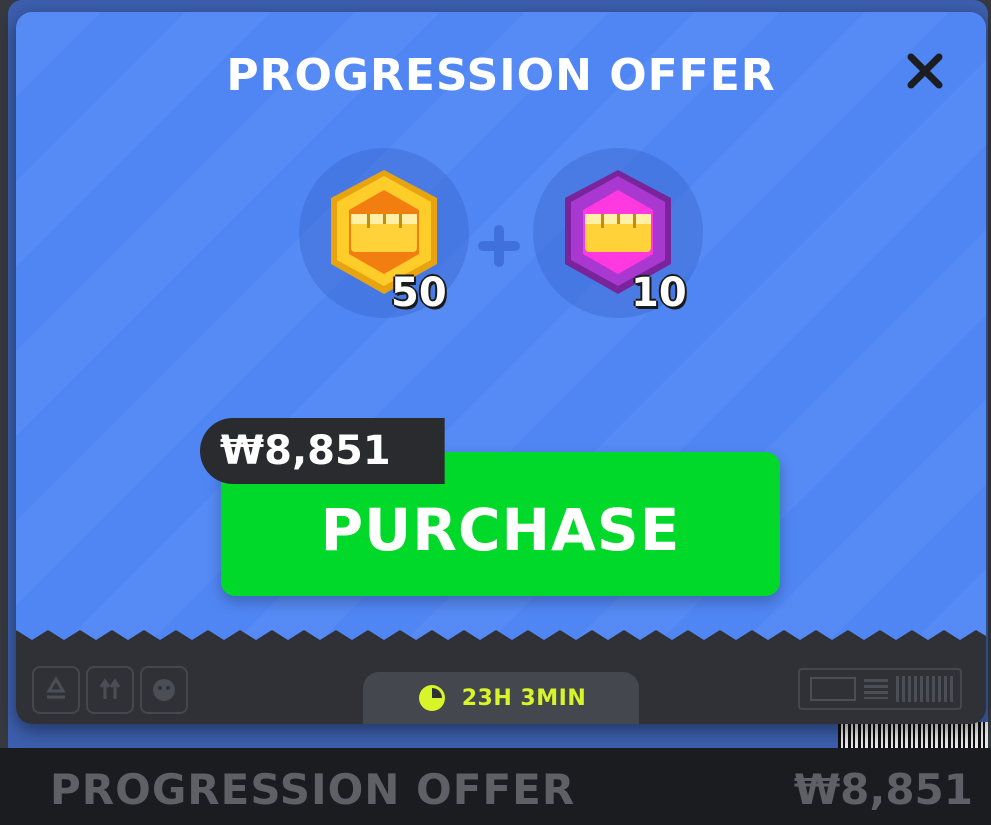 The image size is (991, 825). I want to click on barcode-icon, so click(926, 689).